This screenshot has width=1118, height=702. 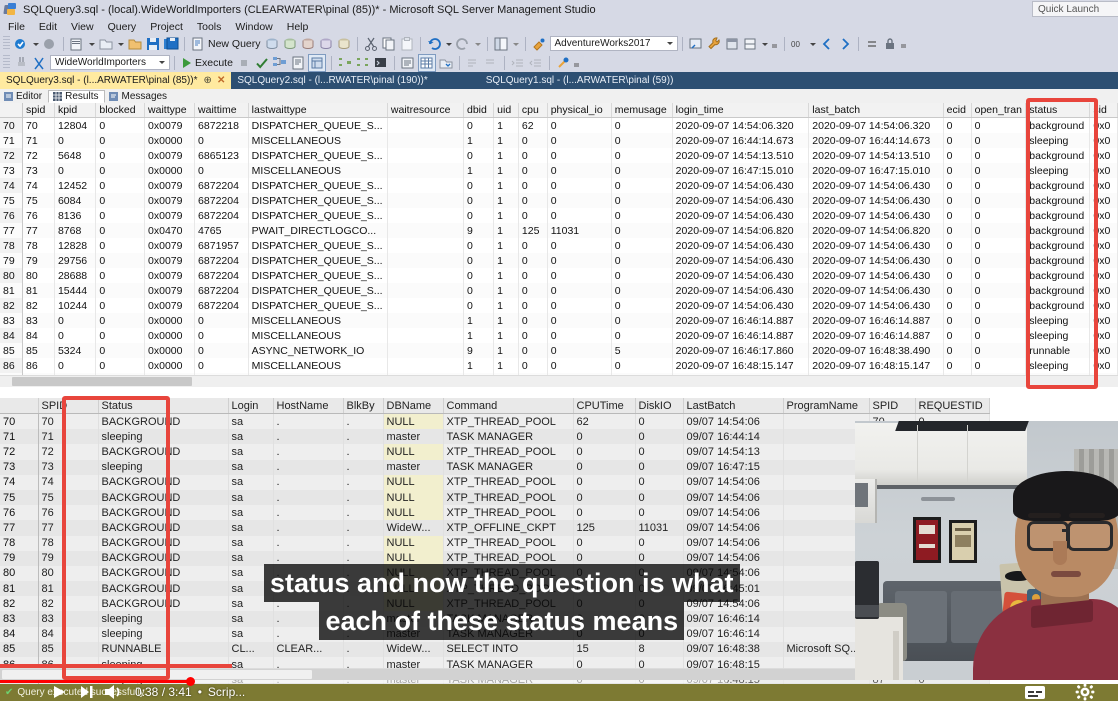 I want to click on table-cell-physical-io: 11031, so click(x=579, y=230).